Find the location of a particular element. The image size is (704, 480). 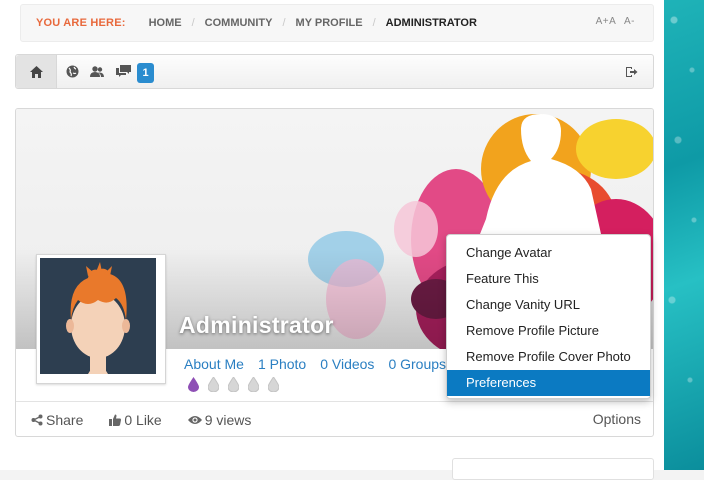

profile-actions-bar: Share 0 Like 9 views Options is located at coordinates (334, 418).